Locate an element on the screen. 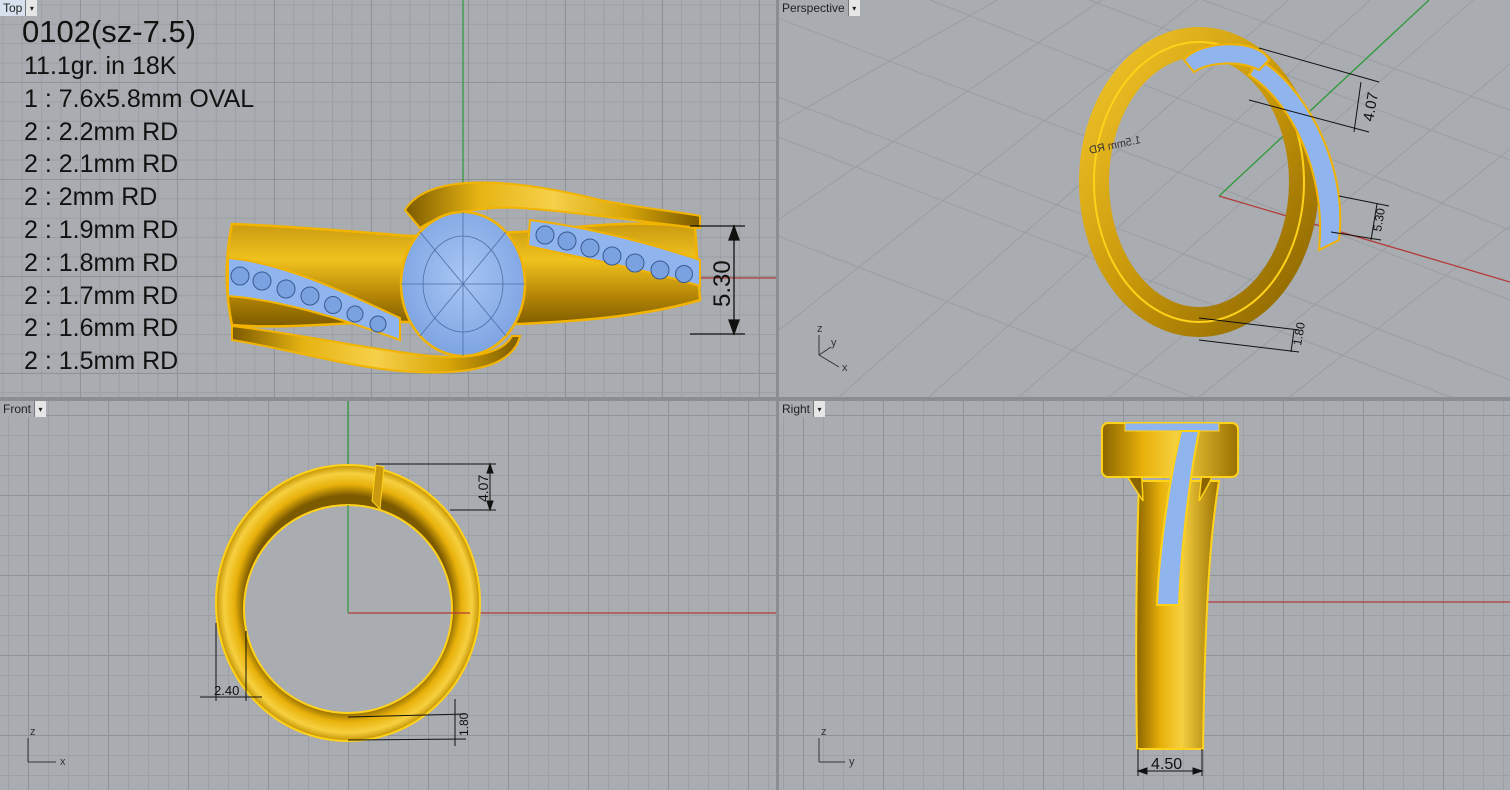 The image size is (1510, 790). specs-stone-line: 2 : 2.2mm RD is located at coordinates (101, 131).